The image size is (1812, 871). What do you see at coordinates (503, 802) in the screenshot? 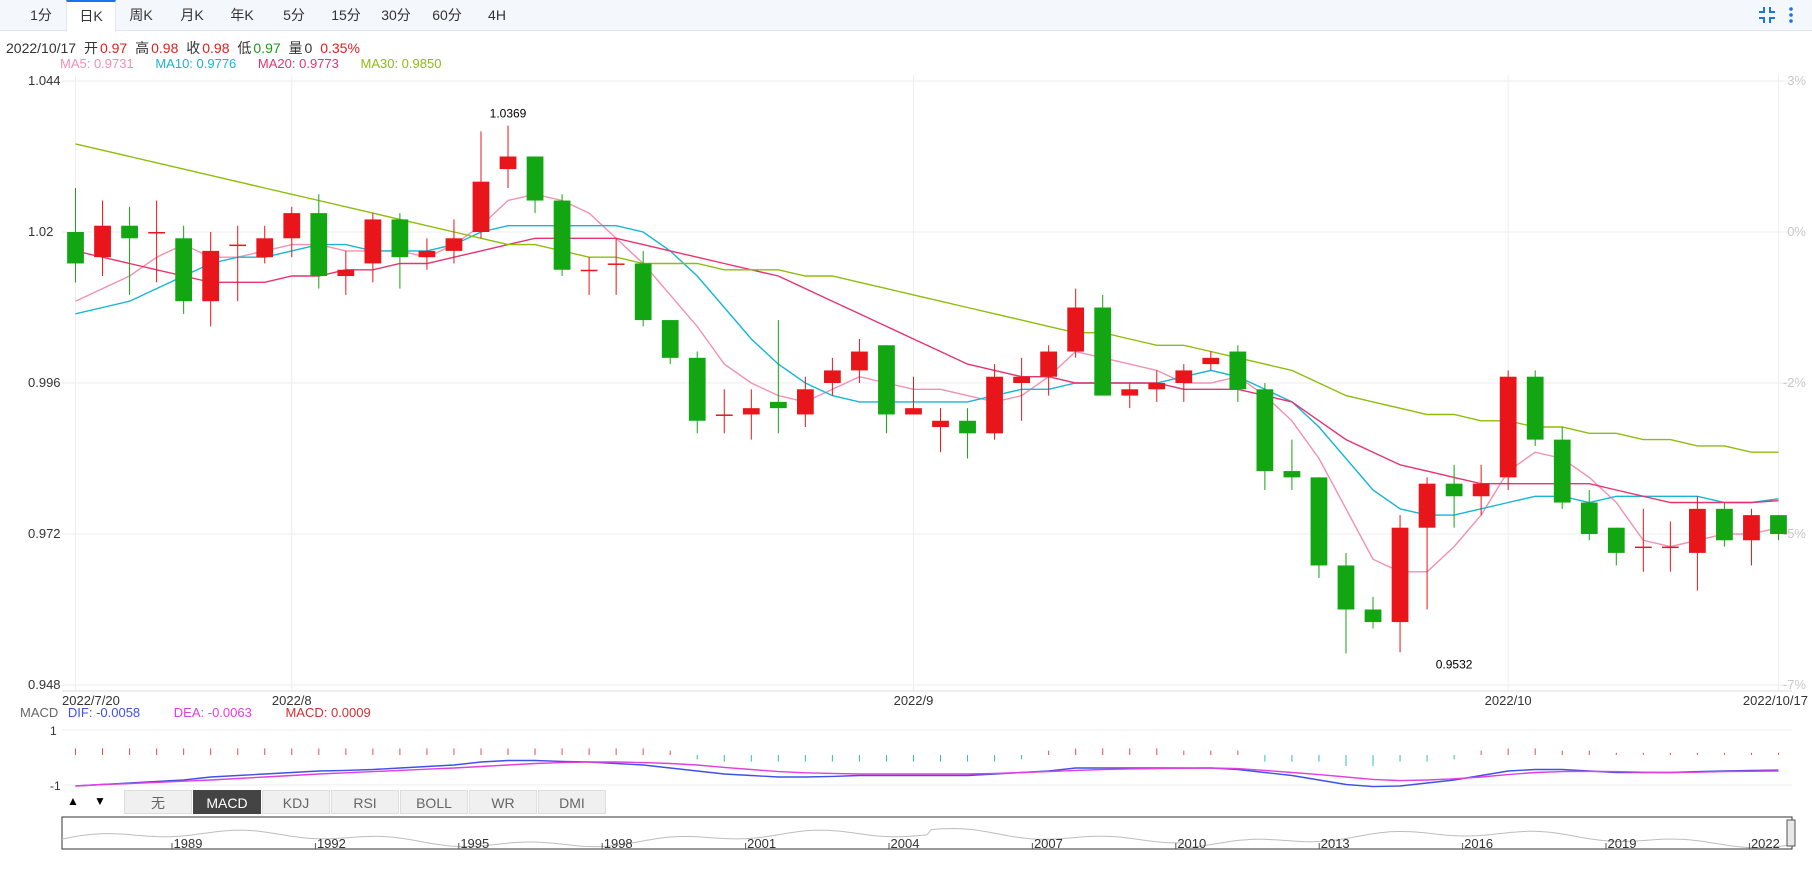
I see `indicator-tab-wr: WR` at bounding box center [503, 802].